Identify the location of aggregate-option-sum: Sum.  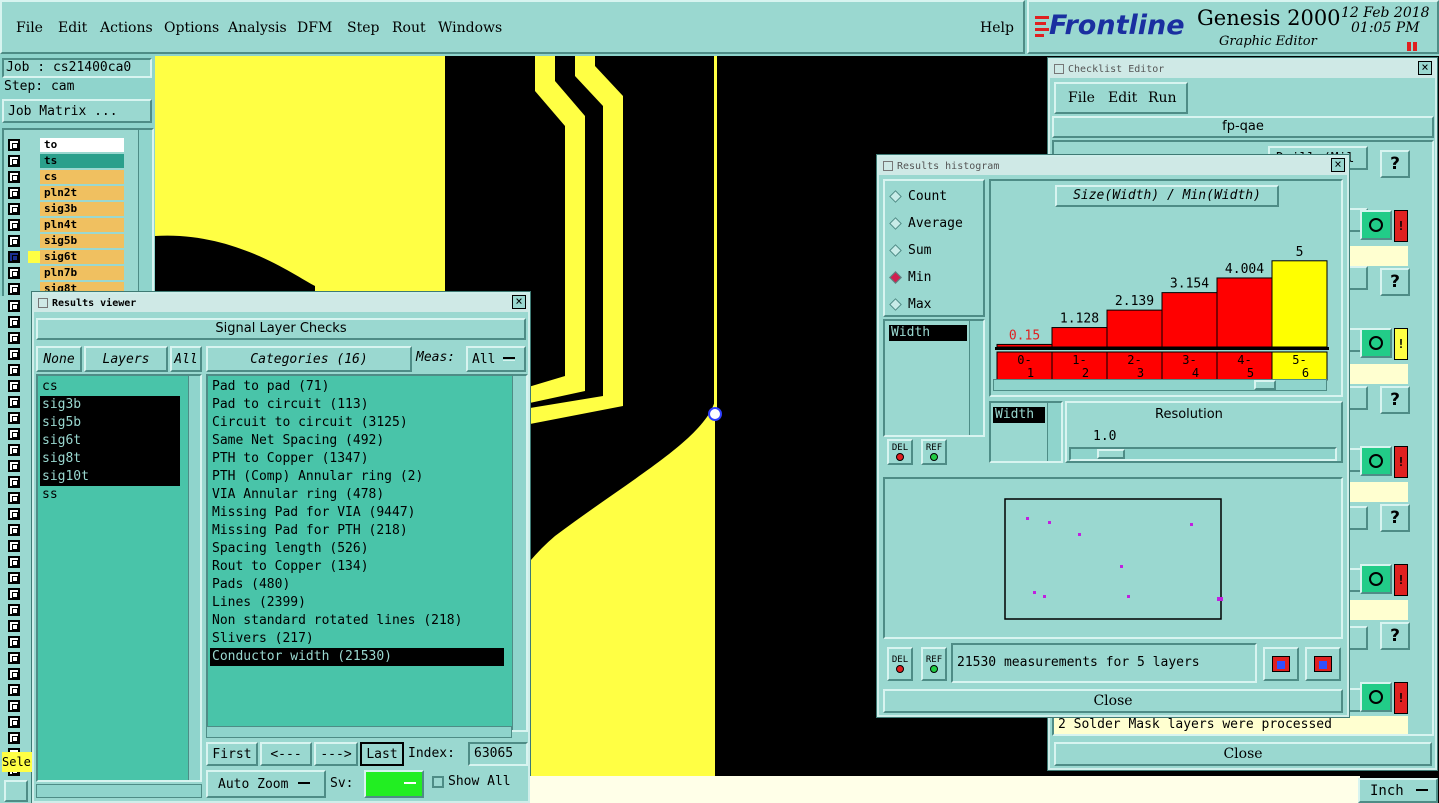
(910, 250).